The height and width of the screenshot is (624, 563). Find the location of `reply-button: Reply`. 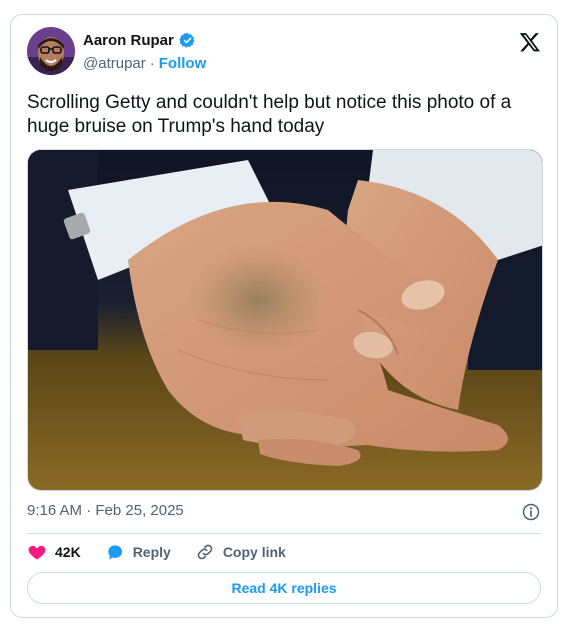

reply-button: Reply is located at coordinates (138, 552).